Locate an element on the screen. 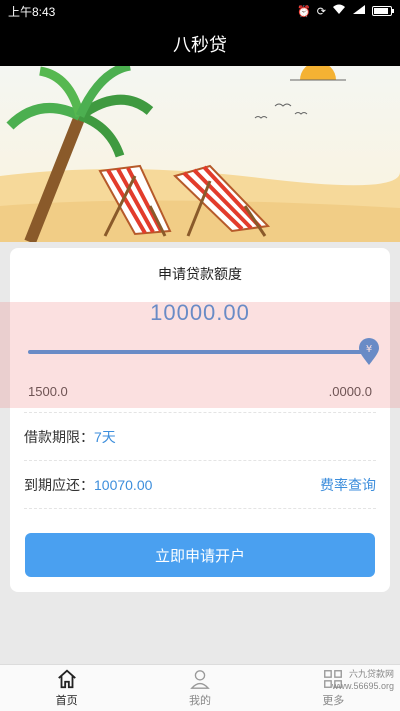 The width and height of the screenshot is (400, 711). title-bar: 八秒贷 is located at coordinates (200, 44).